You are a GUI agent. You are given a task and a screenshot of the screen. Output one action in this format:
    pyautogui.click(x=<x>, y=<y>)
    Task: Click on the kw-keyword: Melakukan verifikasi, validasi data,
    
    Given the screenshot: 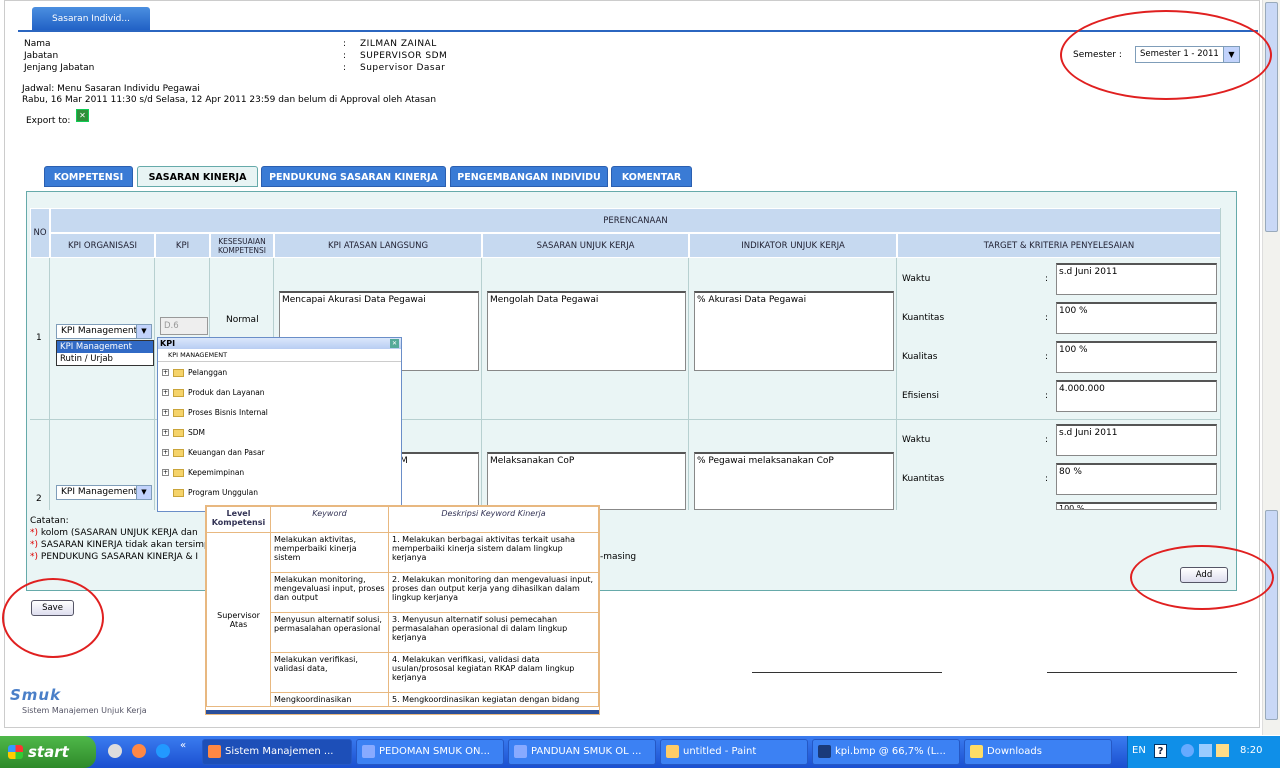 What is the action you would take?
    pyautogui.click(x=329, y=672)
    